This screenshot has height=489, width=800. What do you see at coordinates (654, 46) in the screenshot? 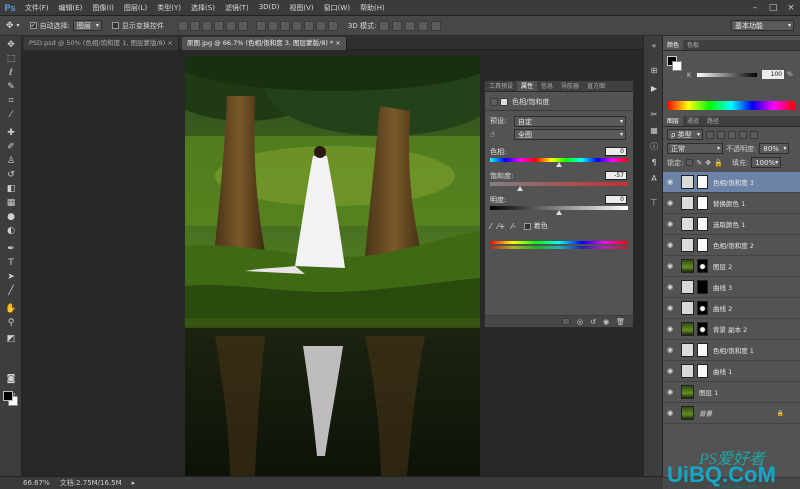
I see `collapse-icon: «` at bounding box center [654, 46].